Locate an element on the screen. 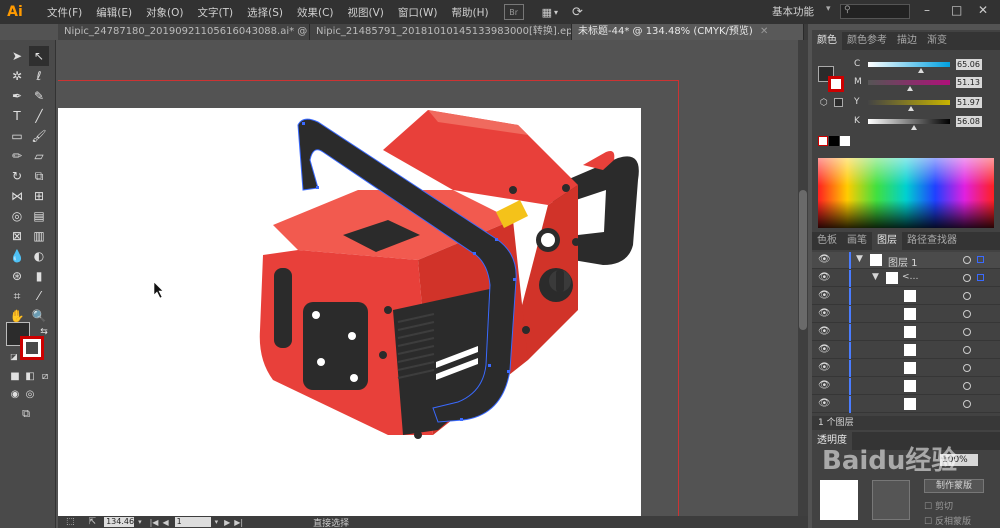 This screenshot has width=1000, height=528. next-artboard-icon: ▶ is located at coordinates (227, 522).